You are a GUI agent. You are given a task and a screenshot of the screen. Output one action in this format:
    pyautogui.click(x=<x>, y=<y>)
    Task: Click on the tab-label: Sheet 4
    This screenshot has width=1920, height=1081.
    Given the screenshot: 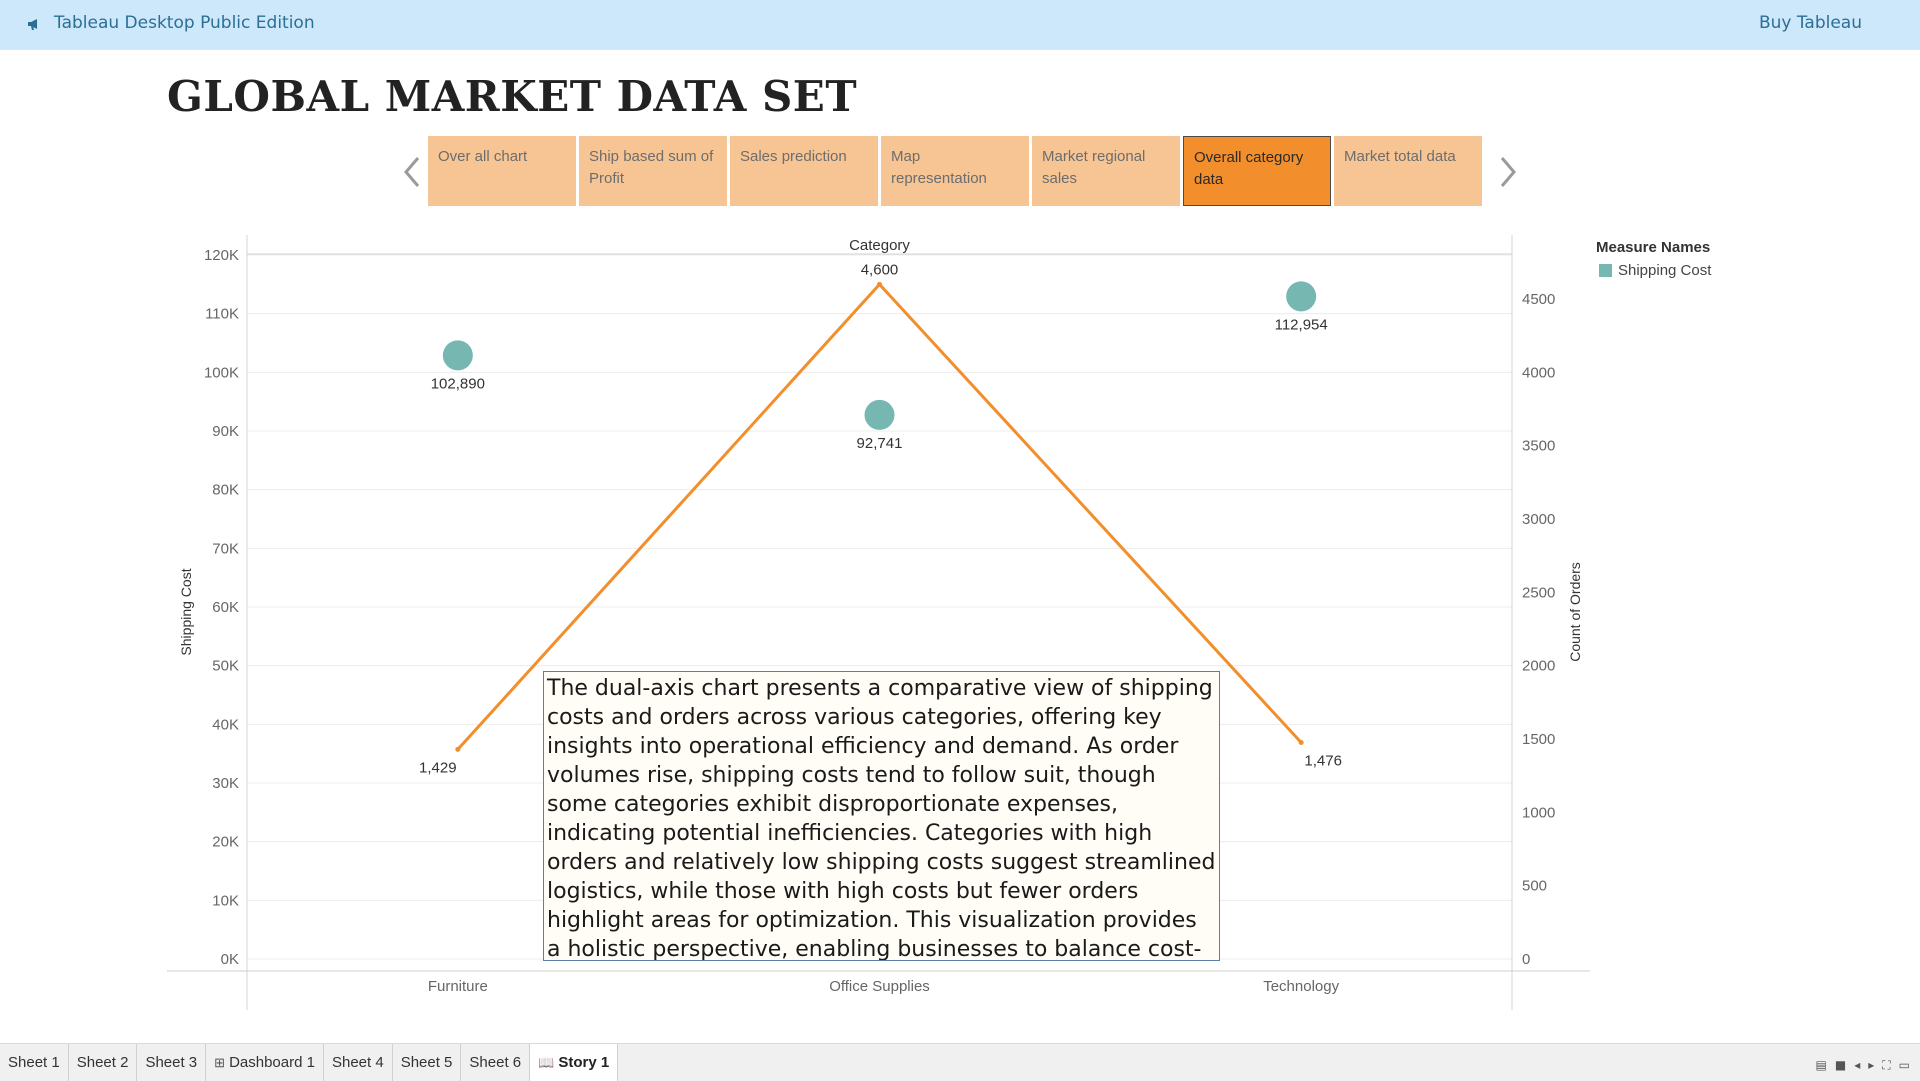 What is the action you would take?
    pyautogui.click(x=357, y=1062)
    